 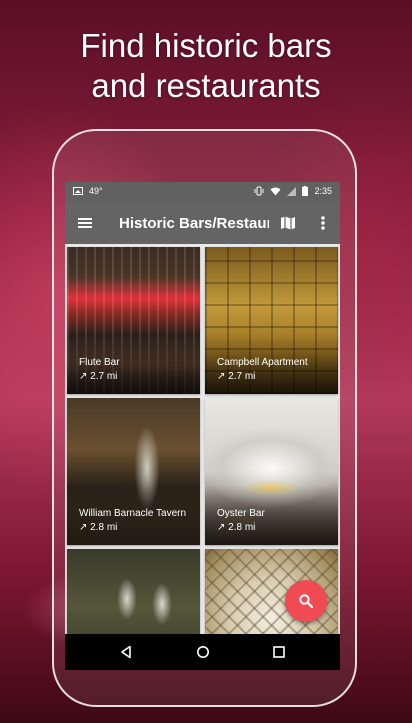 I want to click on home-icon, so click(x=203, y=652).